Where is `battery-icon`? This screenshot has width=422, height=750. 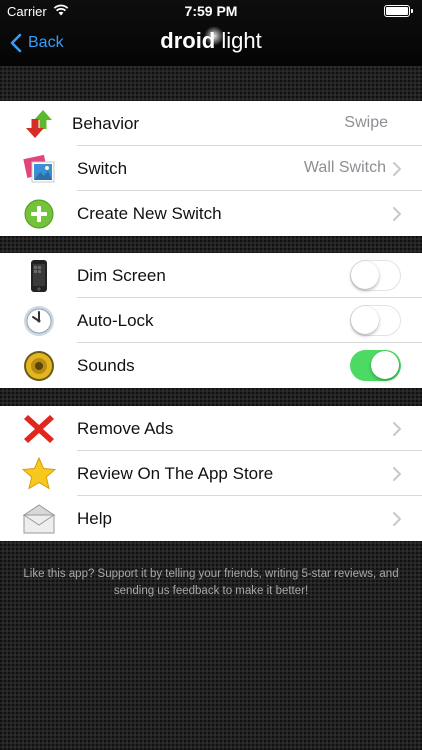
battery-icon is located at coordinates (399, 11).